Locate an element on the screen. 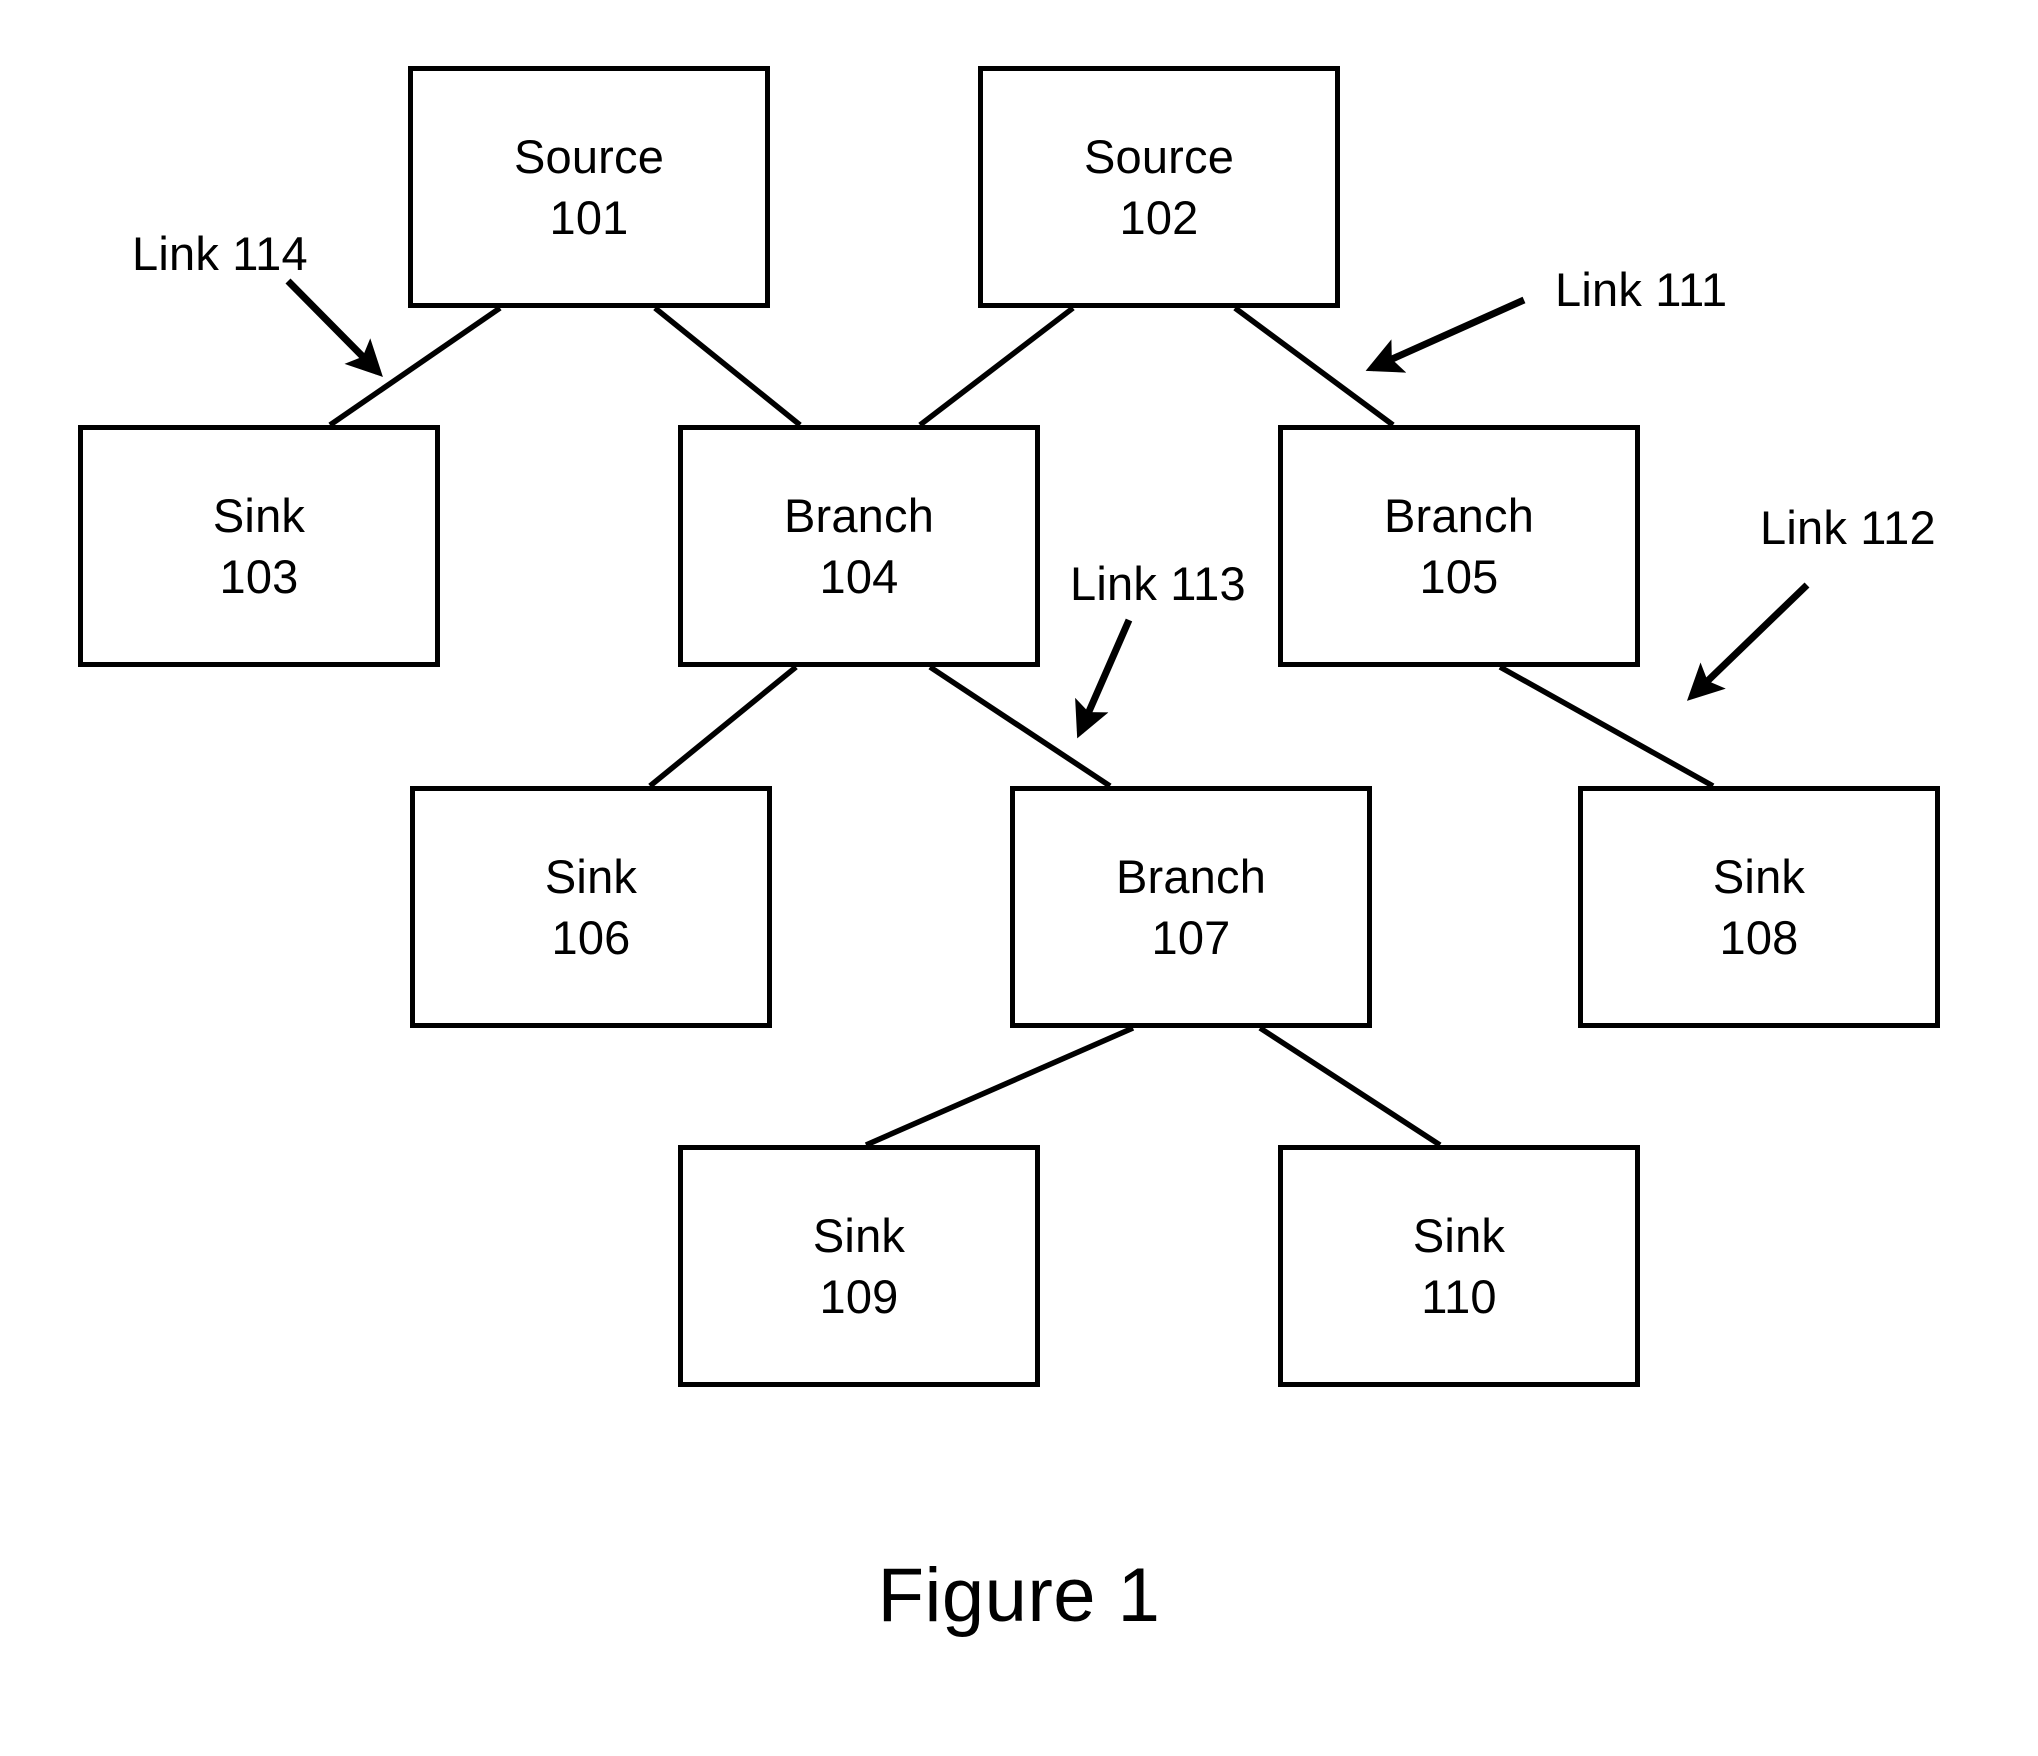 This screenshot has height=1756, width=2038. node-number: 102 is located at coordinates (1159, 217).